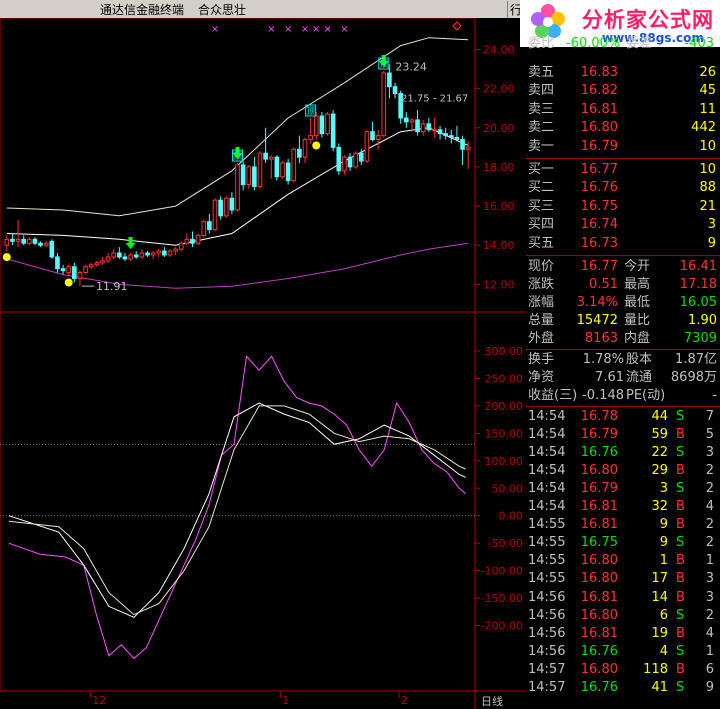 The height and width of the screenshot is (709, 720). I want to click on bid-row: 买四 16.74 3, so click(623, 224).